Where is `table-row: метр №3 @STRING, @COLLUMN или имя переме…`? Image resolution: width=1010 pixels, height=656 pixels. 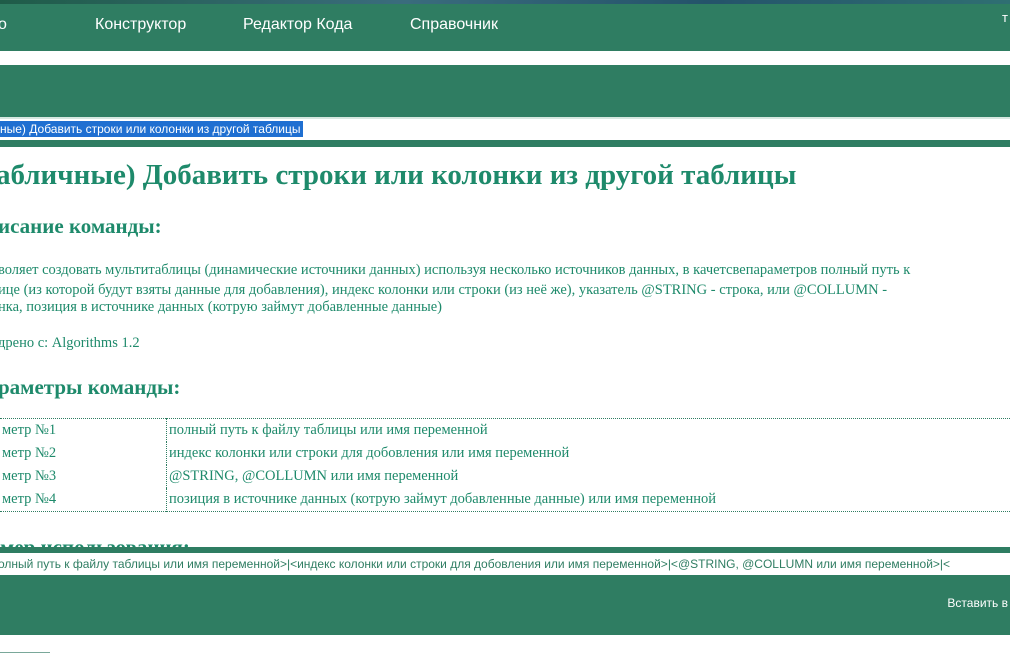
table-row: метр №3 @STRING, @COLLUMN или имя переме… is located at coordinates (505, 476).